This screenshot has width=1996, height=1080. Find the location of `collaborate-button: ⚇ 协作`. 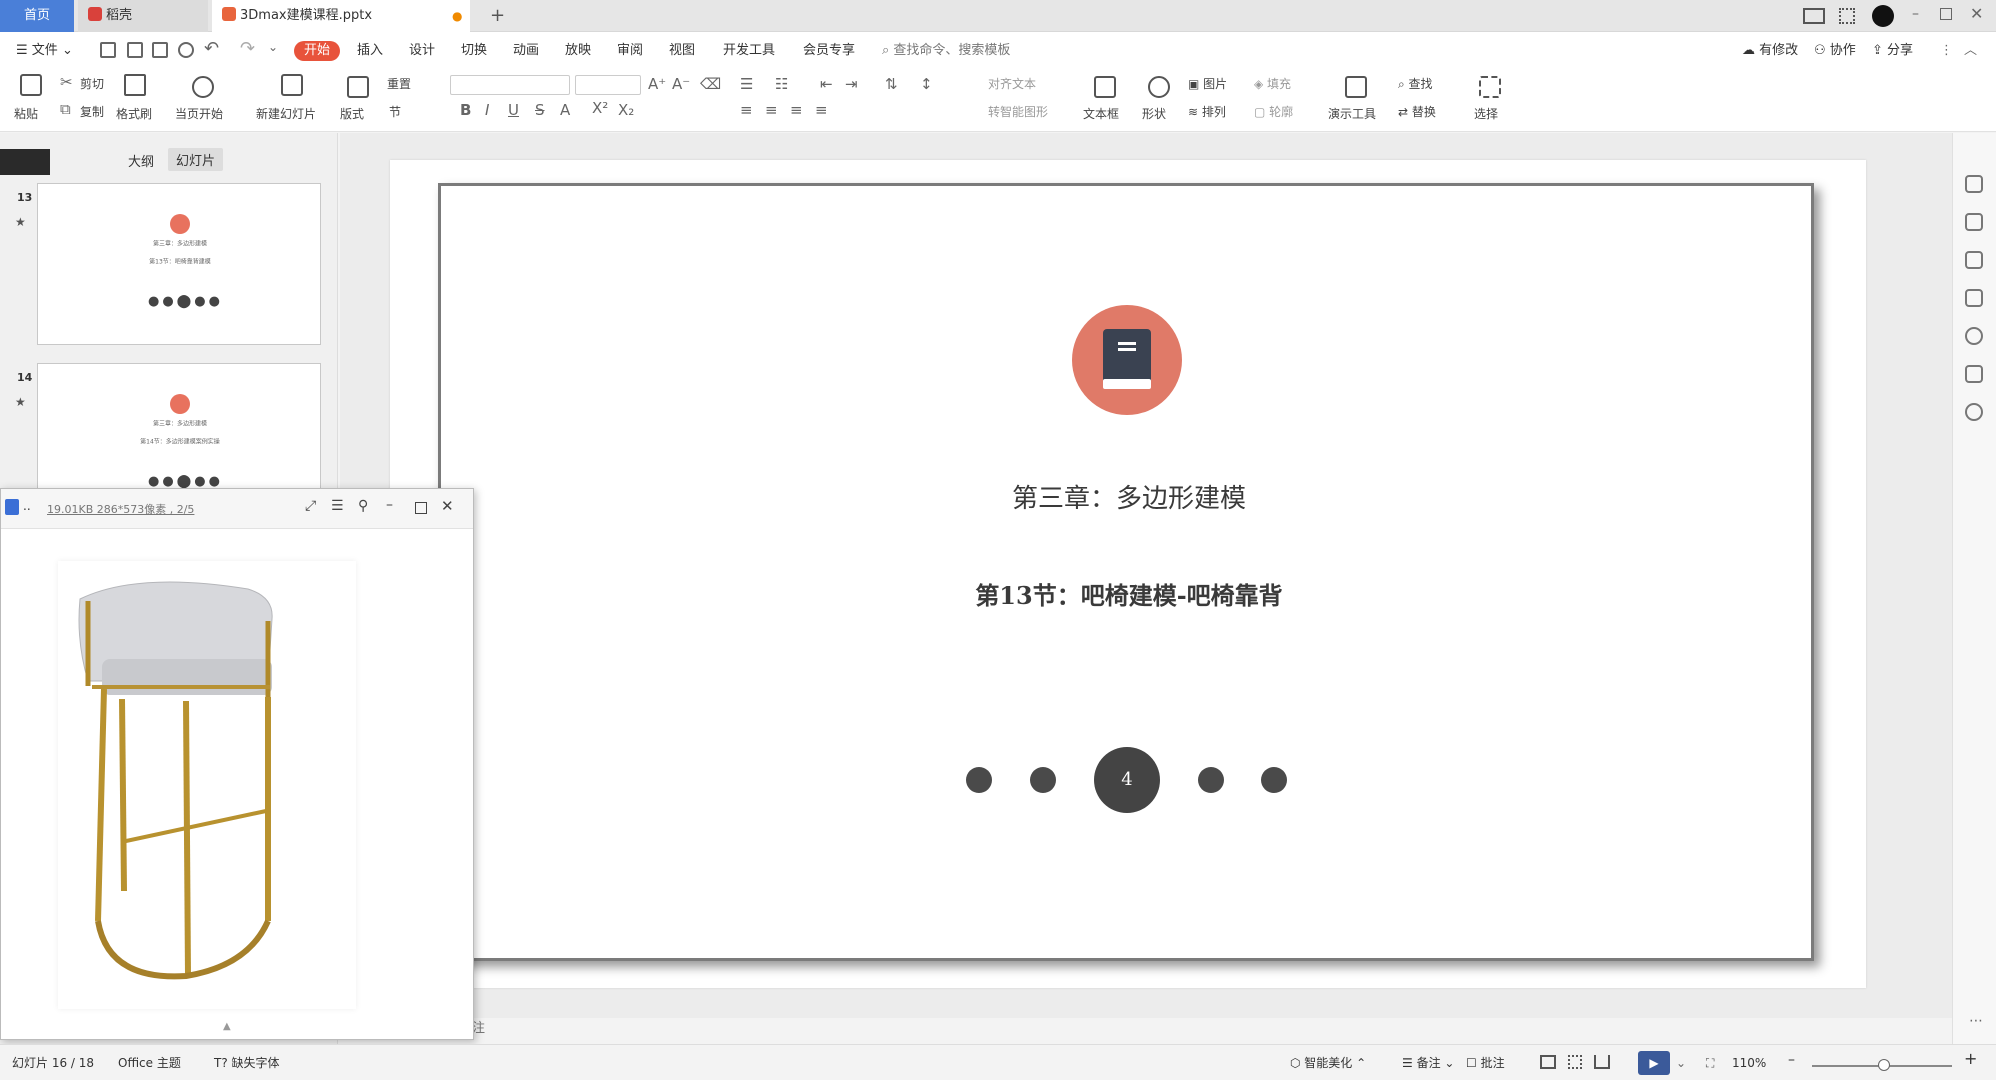

collaborate-button: ⚇ 协作 is located at coordinates (1835, 51).